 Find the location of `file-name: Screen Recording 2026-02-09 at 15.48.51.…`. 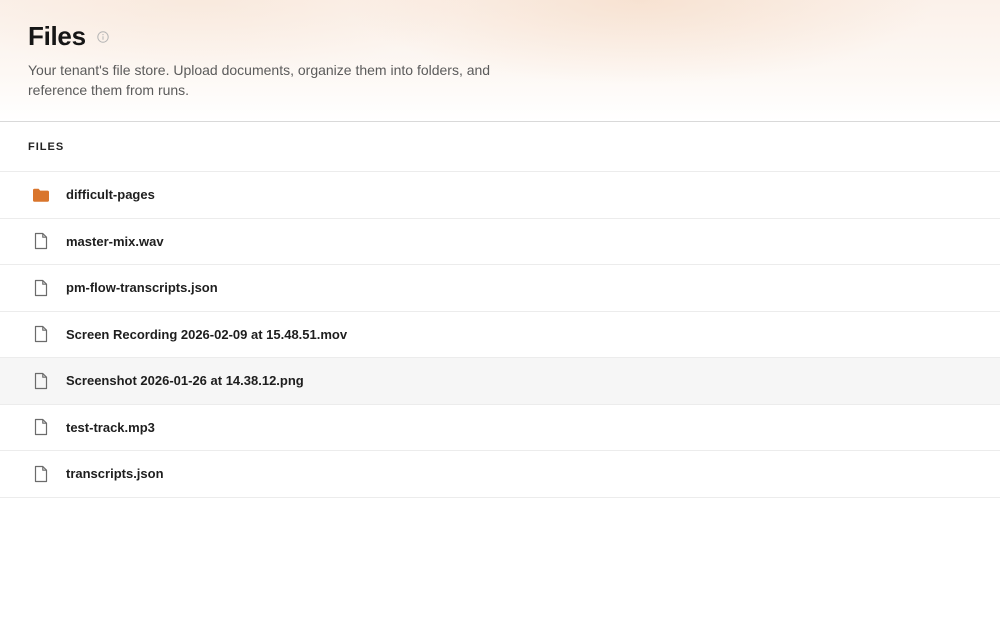

file-name: Screen Recording 2026-02-09 at 15.48.51.… is located at coordinates (207, 334).